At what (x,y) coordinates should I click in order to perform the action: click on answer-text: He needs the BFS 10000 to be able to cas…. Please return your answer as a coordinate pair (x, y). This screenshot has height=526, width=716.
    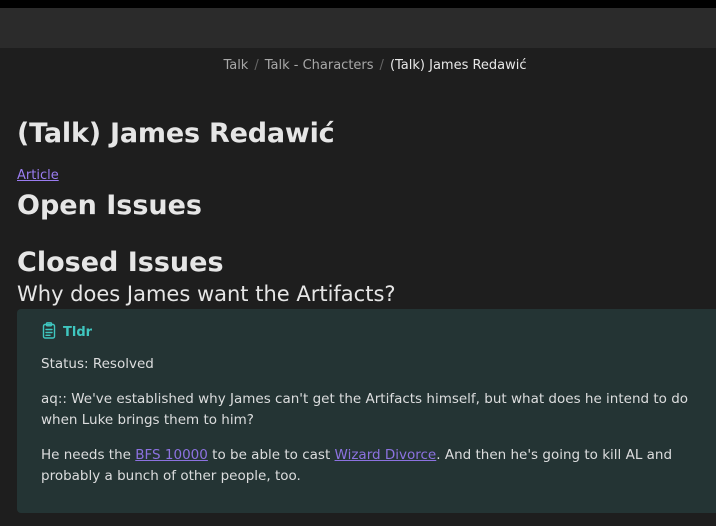
    Looking at the image, I should click on (373, 466).